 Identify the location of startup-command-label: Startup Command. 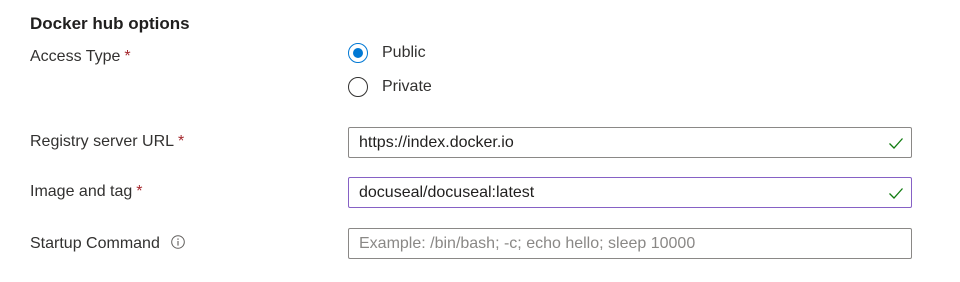
(107, 244).